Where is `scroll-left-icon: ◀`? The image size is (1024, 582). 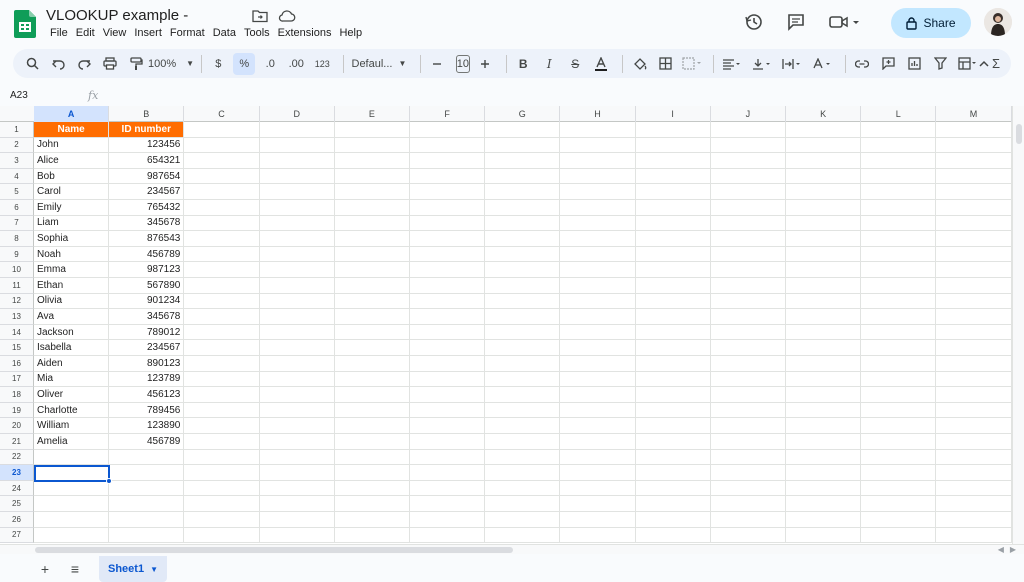
scroll-left-icon: ◀ is located at coordinates (1001, 549).